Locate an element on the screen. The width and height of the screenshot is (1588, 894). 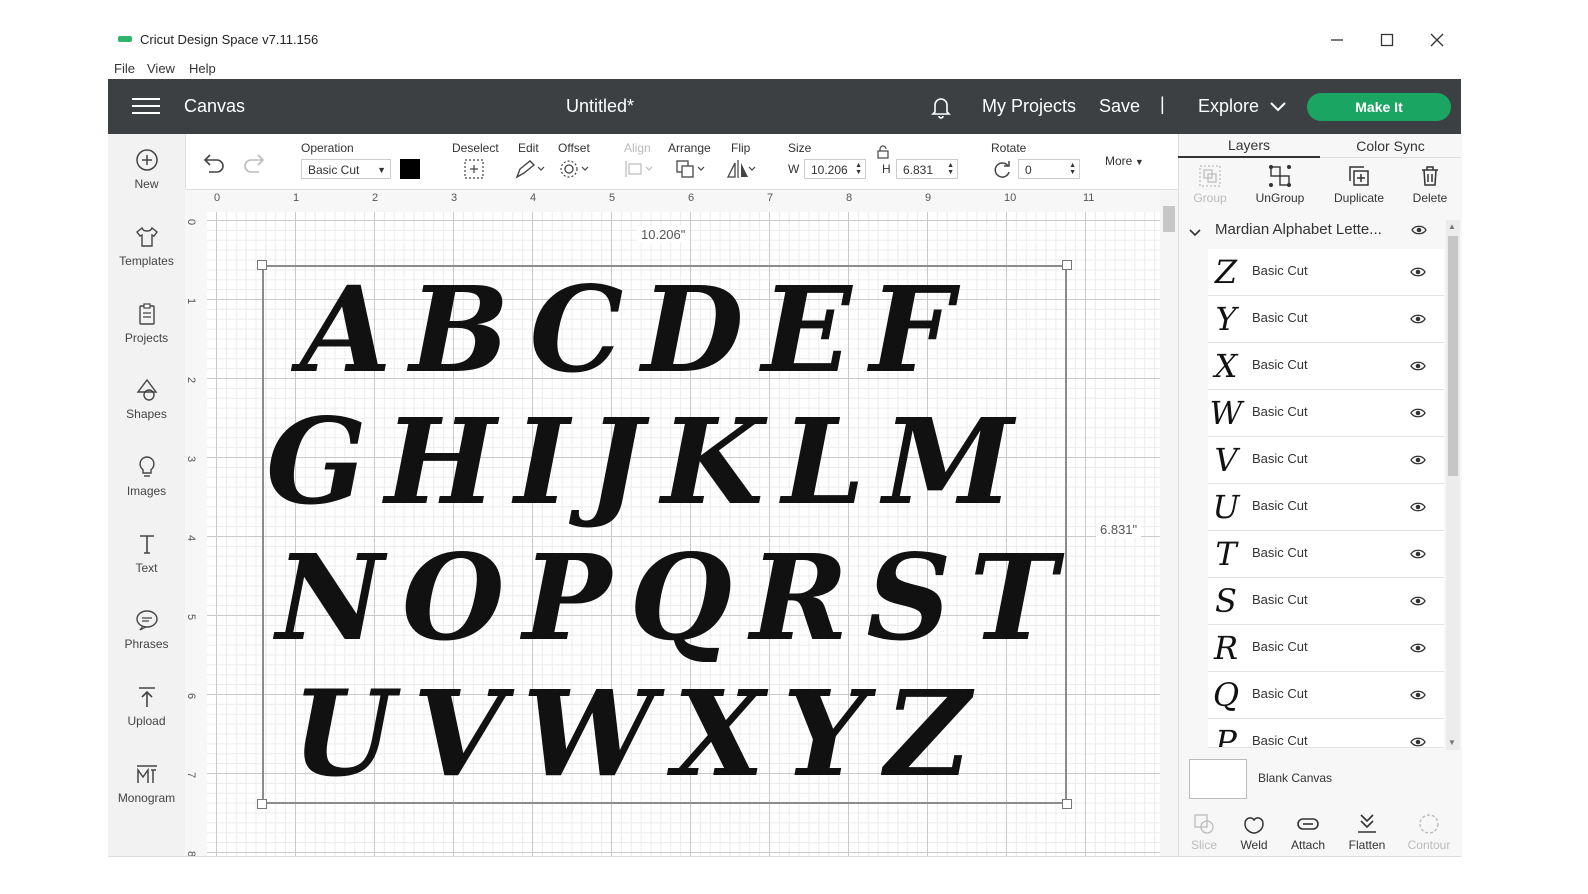
weld-icon is located at coordinates (1254, 824).